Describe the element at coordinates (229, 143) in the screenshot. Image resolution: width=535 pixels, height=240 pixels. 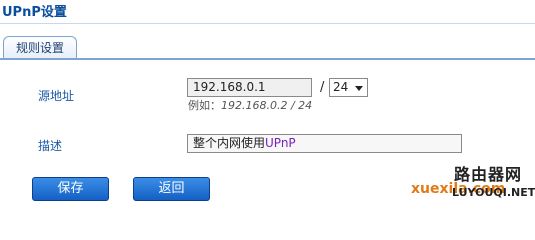
I see `description-value: 整个内网使用` at that location.